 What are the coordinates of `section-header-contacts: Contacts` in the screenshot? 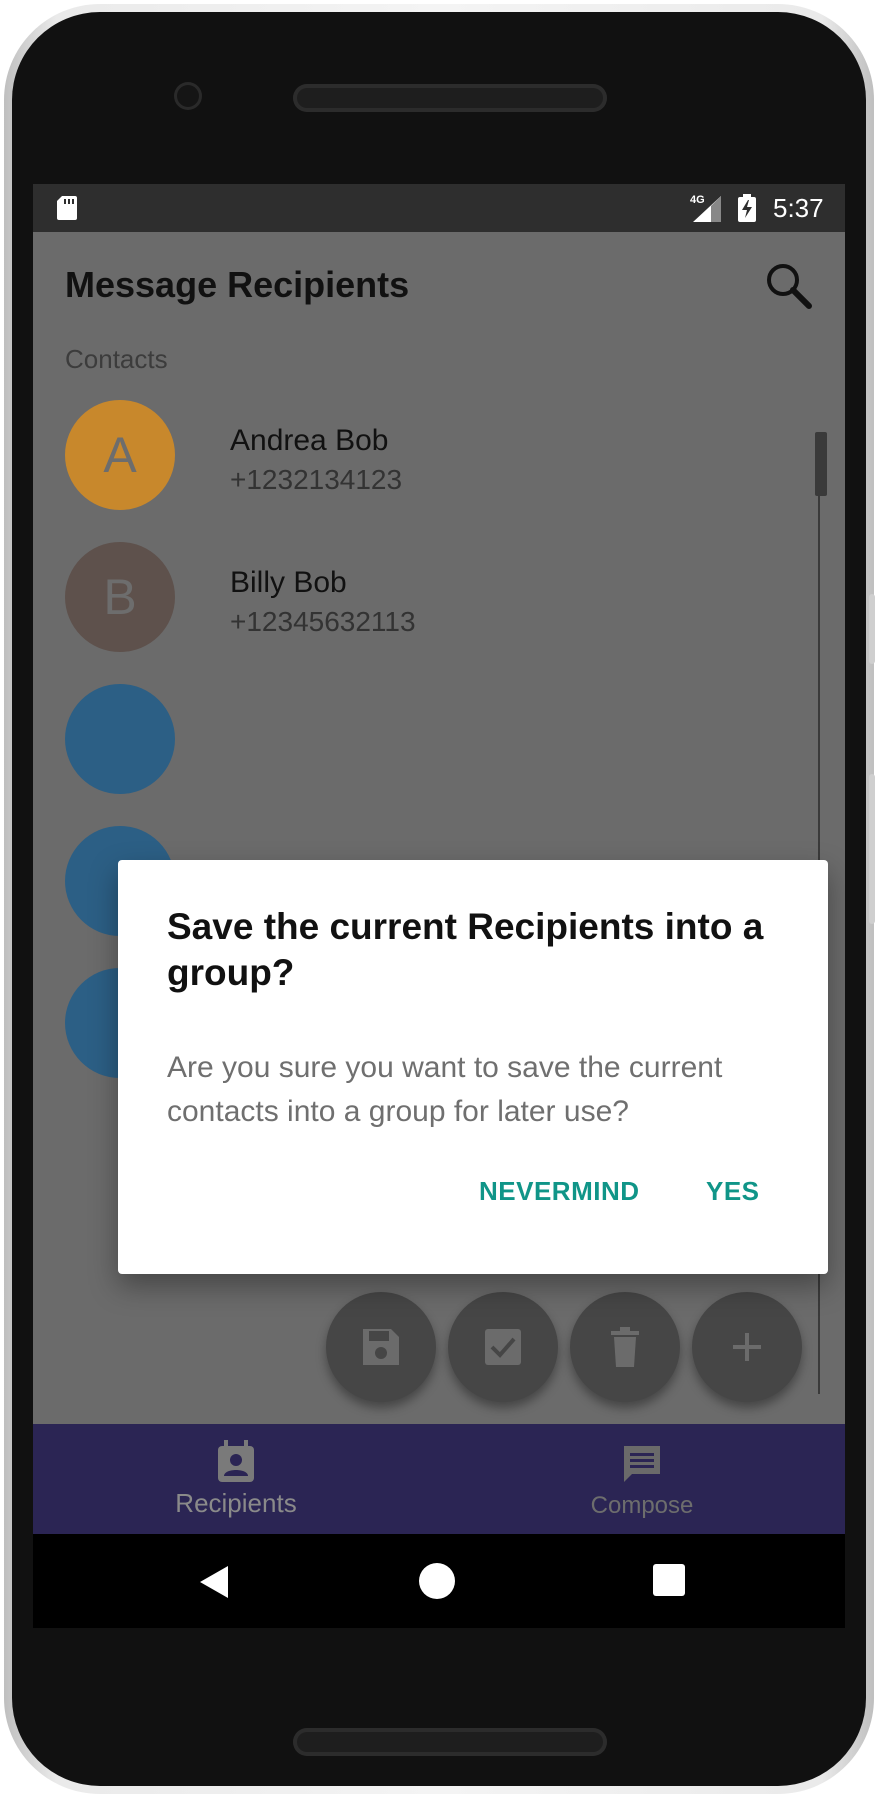 It's located at (116, 359).